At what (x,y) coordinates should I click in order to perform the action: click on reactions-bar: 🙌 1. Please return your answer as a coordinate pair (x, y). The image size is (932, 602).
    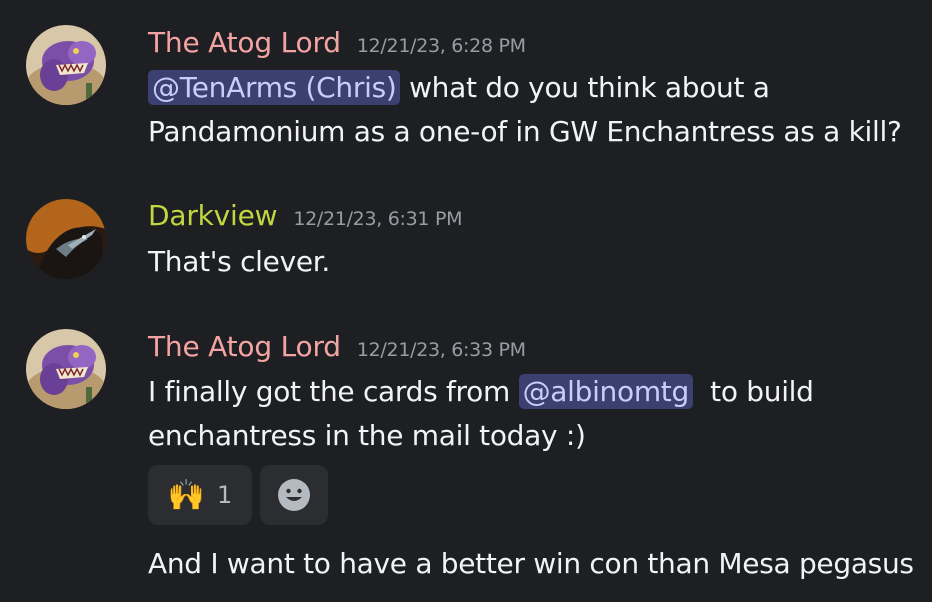
    Looking at the image, I should click on (238, 495).